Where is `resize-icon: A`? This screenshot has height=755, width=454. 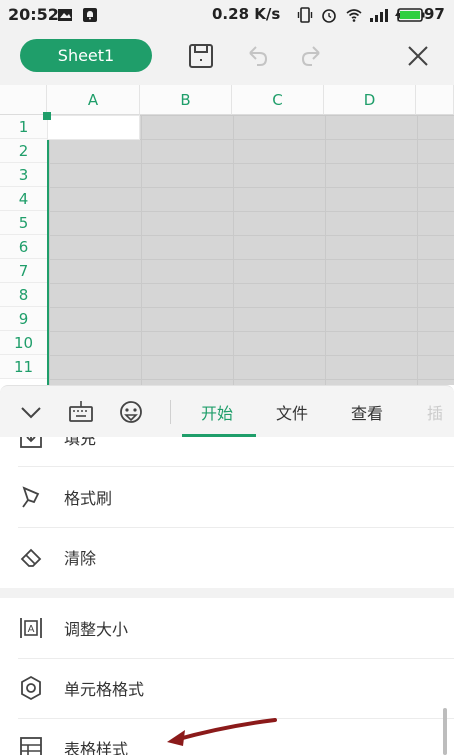
resize-icon: A is located at coordinates (31, 628).